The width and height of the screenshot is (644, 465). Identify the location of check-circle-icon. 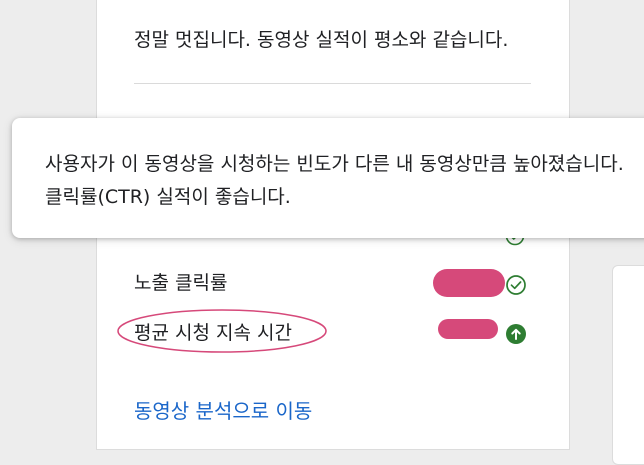
(516, 285).